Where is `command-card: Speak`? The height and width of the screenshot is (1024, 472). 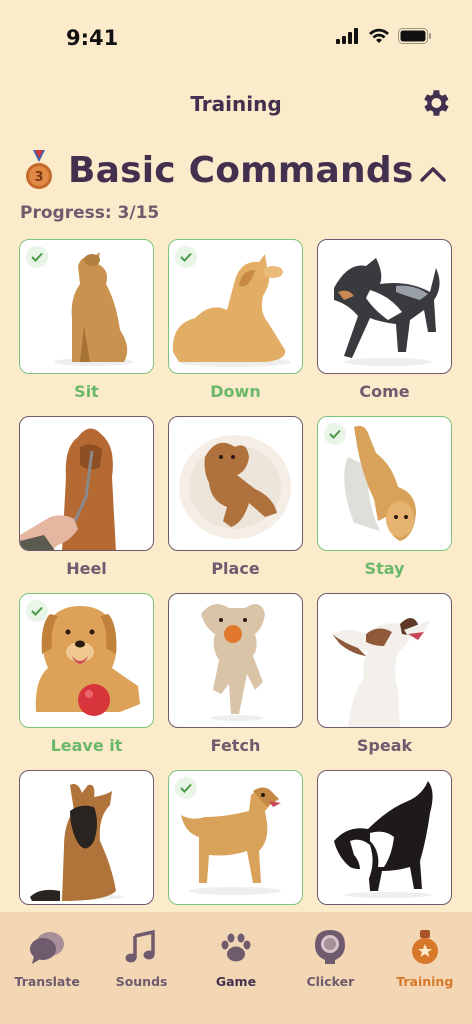 command-card: Speak is located at coordinates (384, 681).